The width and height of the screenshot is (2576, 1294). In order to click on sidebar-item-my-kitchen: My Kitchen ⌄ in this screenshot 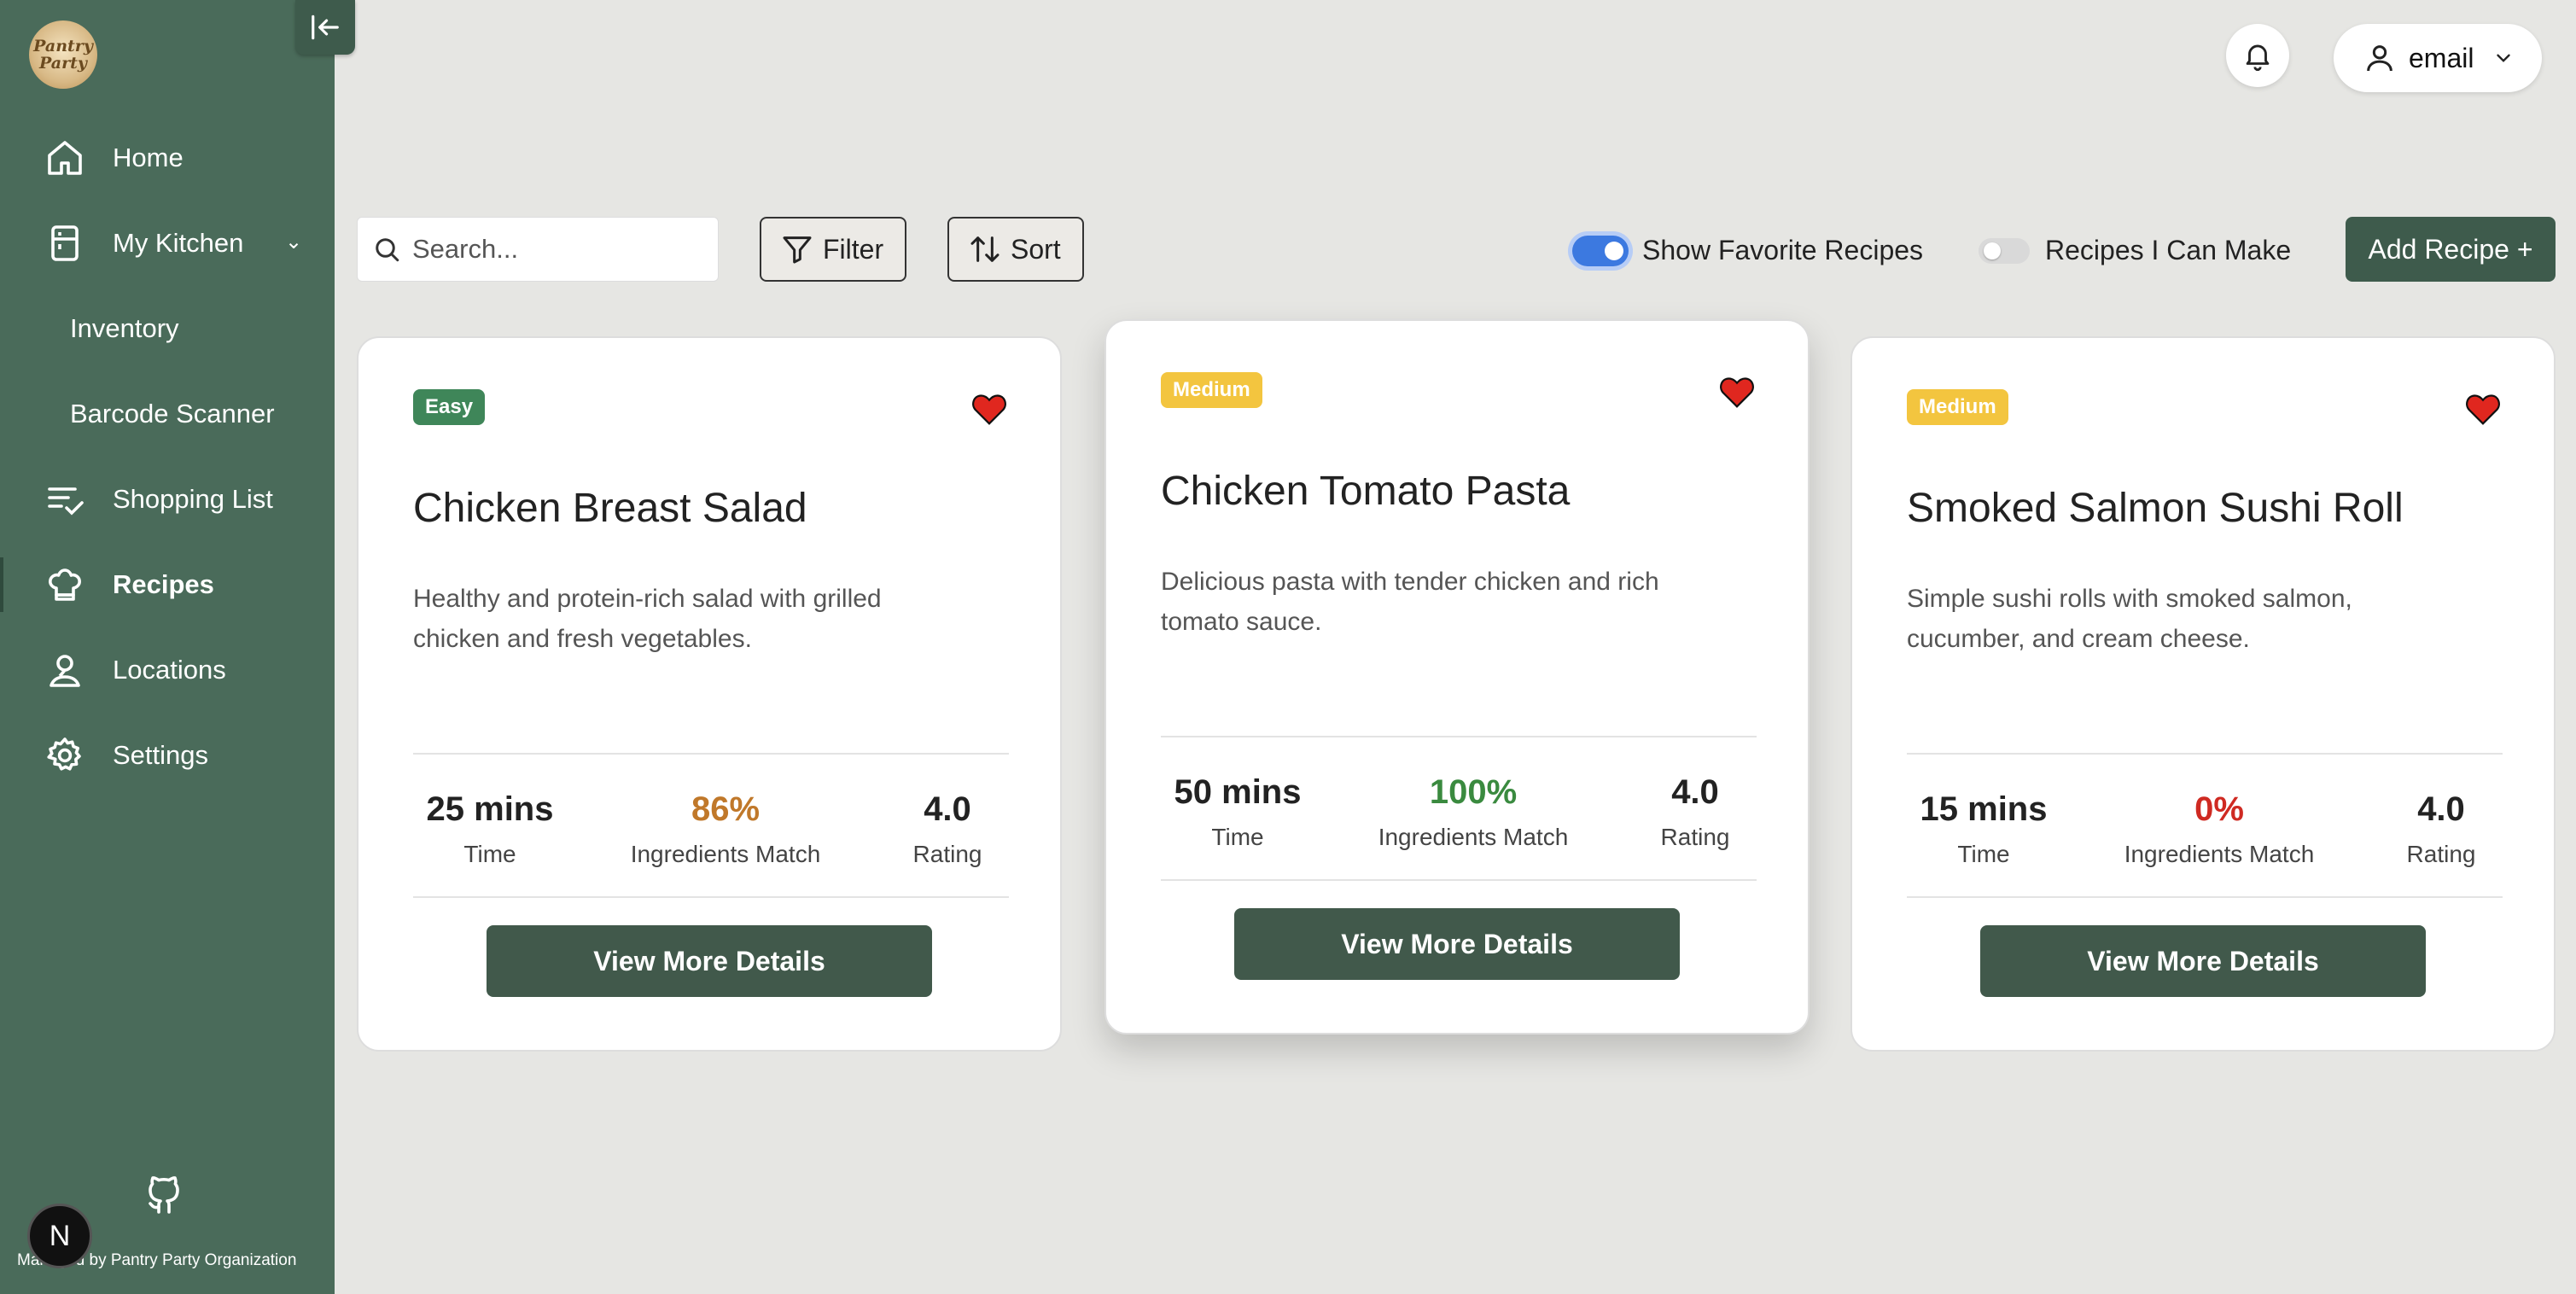, I will do `click(167, 243)`.